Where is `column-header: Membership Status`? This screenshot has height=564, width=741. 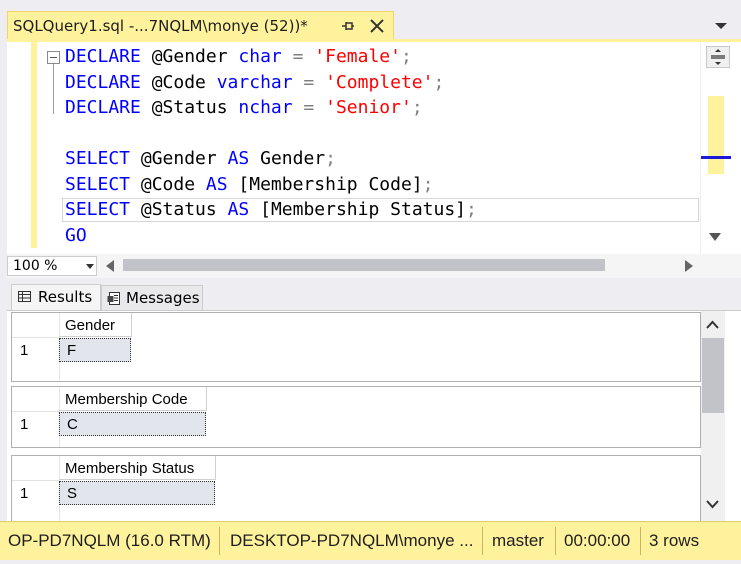
column-header: Membership Status is located at coordinates (137, 468).